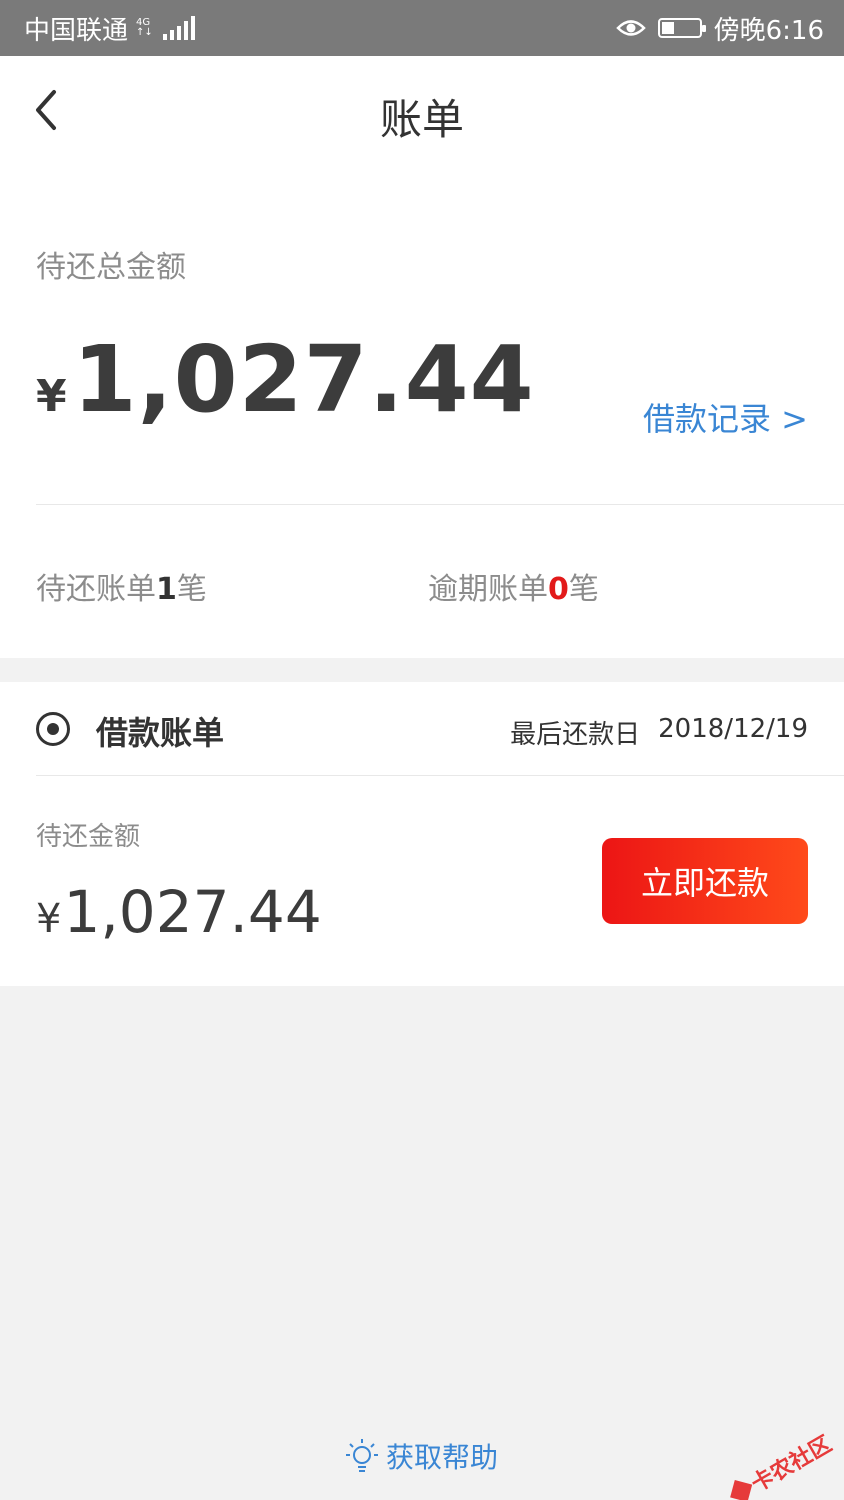 The height and width of the screenshot is (1500, 844). What do you see at coordinates (166, 589) in the screenshot?
I see `pending-number: 1` at bounding box center [166, 589].